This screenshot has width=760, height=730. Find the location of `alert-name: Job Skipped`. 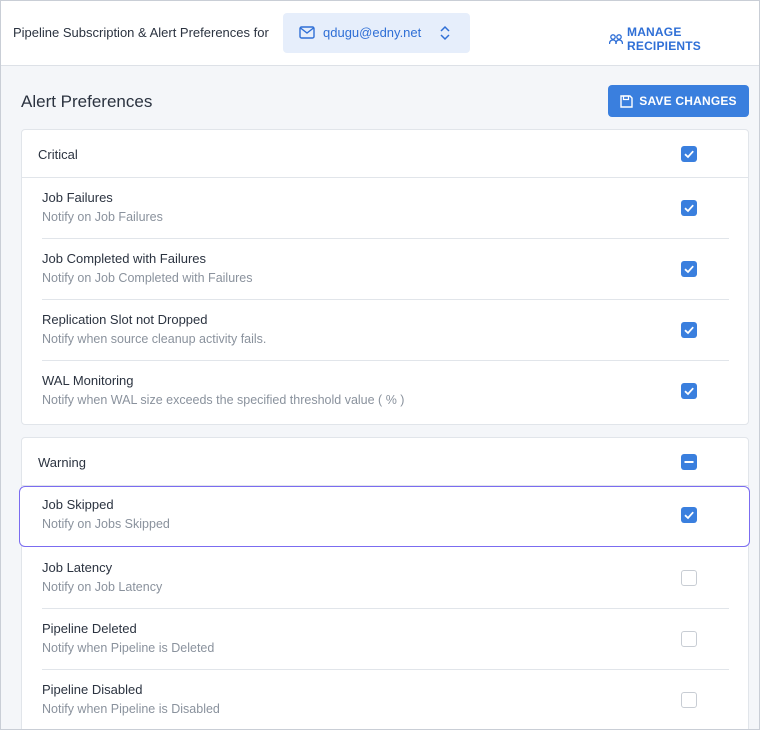

alert-name: Job Skipped is located at coordinates (78, 504).